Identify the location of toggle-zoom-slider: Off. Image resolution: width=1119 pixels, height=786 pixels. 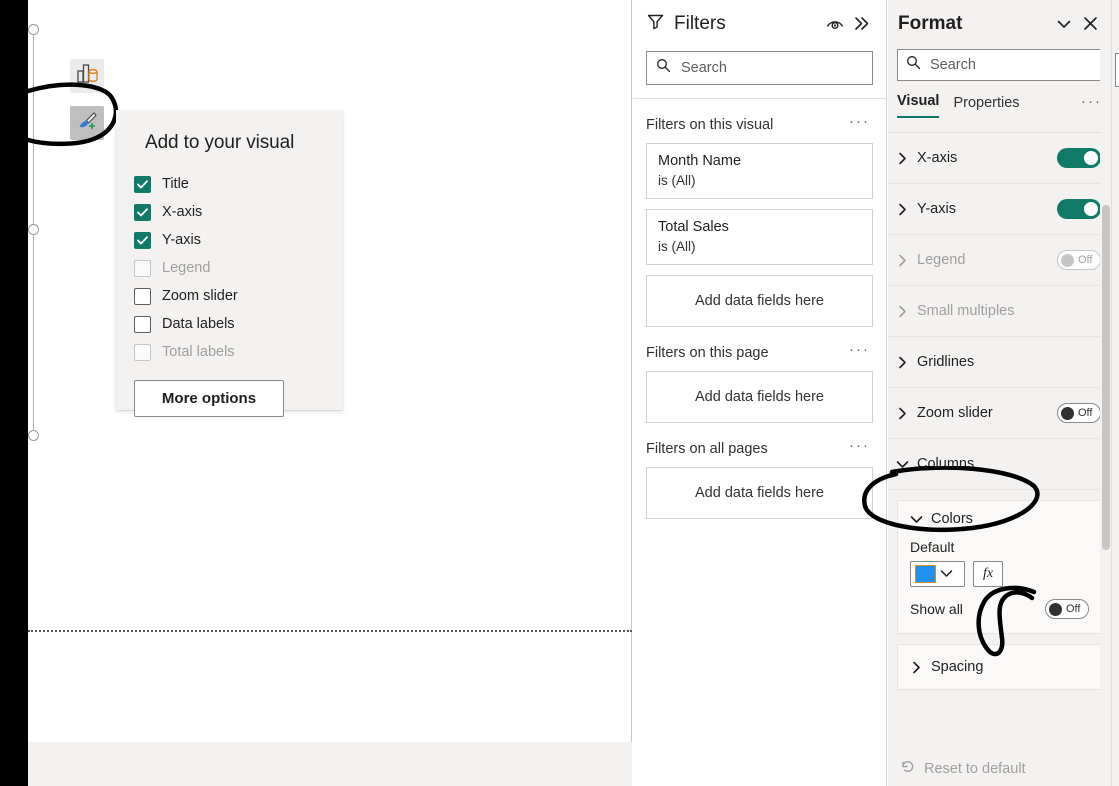
(1079, 413).